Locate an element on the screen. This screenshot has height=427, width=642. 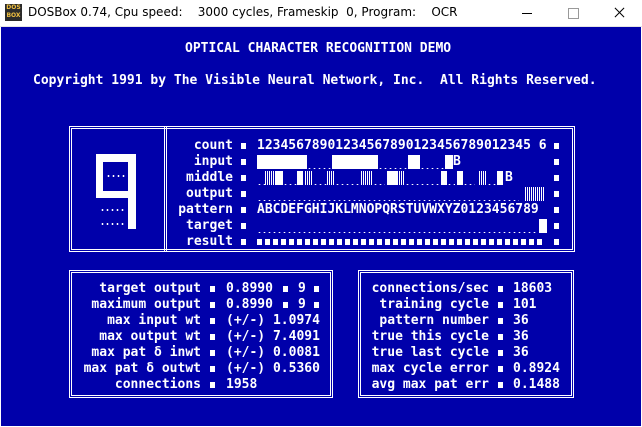
output-stat-value: (+/-) 1.0974 is located at coordinates (273, 320).